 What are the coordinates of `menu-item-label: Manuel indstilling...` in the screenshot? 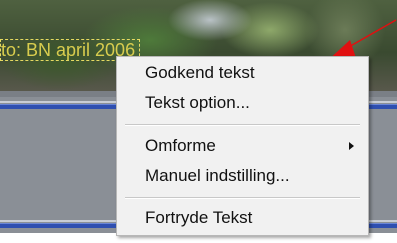 It's located at (217, 175).